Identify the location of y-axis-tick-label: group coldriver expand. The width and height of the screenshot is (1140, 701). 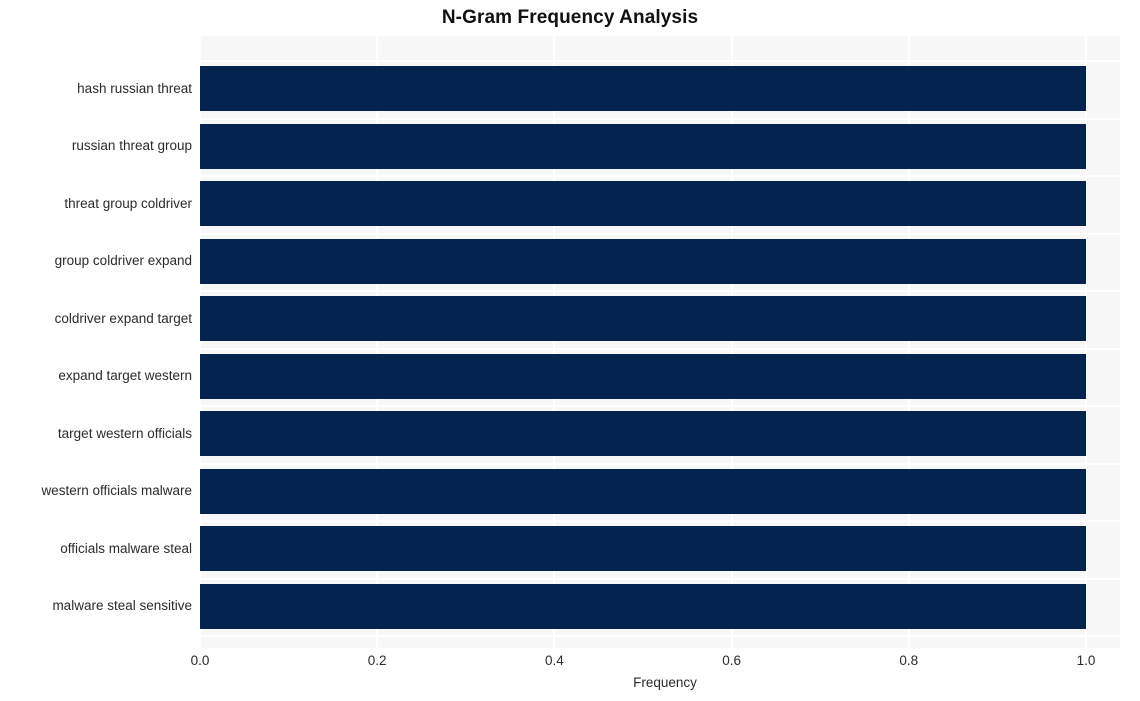
(123, 260).